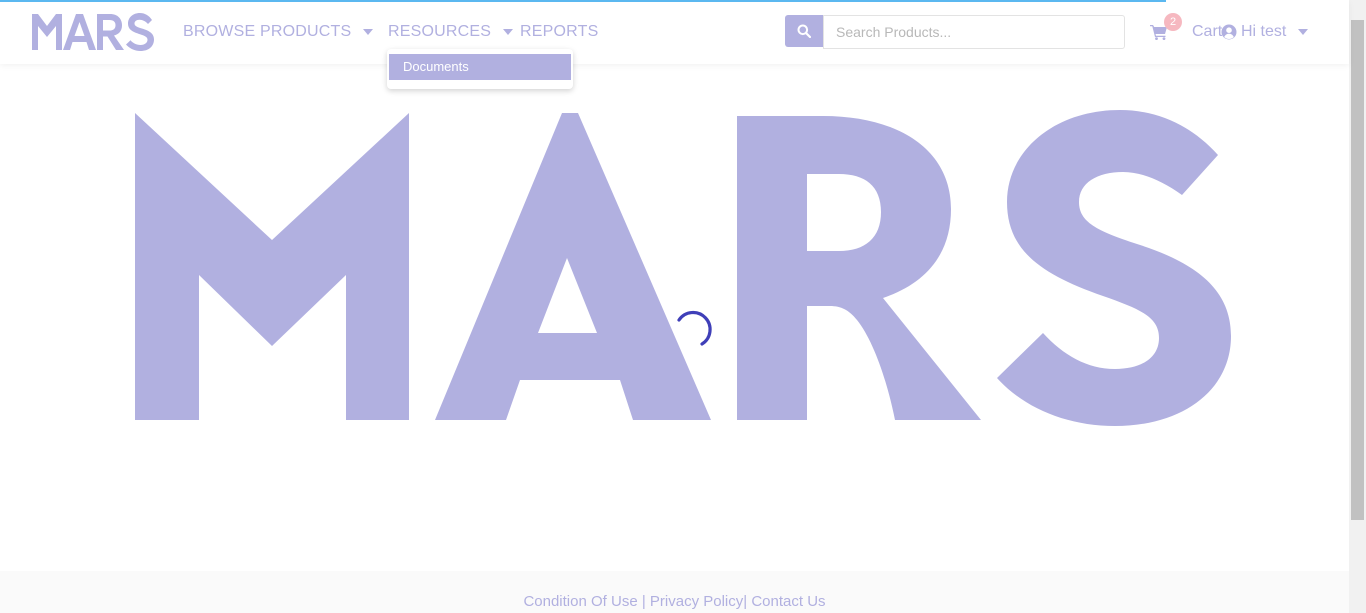 Image resolution: width=1366 pixels, height=613 pixels. What do you see at coordinates (440, 31) in the screenshot?
I see `nav-resources-label: RESOURCES` at bounding box center [440, 31].